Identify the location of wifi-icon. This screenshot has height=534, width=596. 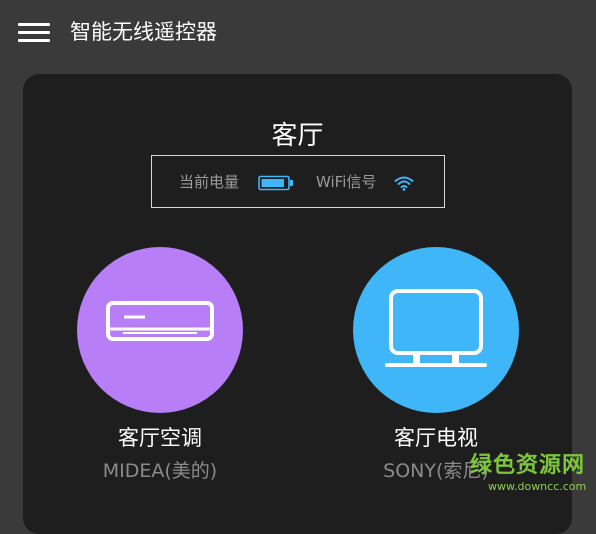
(404, 183).